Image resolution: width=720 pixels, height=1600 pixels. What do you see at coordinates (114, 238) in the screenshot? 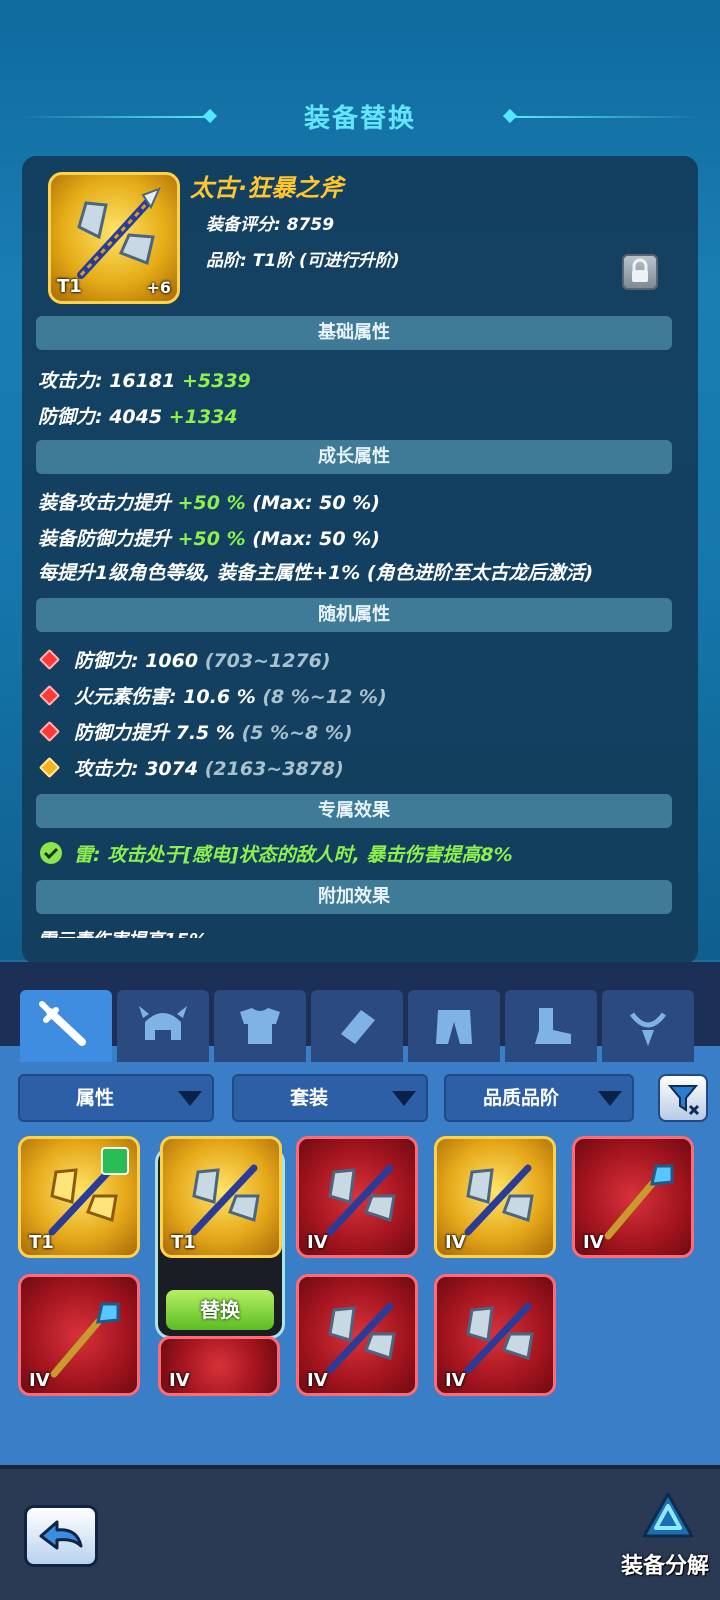
I see `item-icon: T1 +6` at bounding box center [114, 238].